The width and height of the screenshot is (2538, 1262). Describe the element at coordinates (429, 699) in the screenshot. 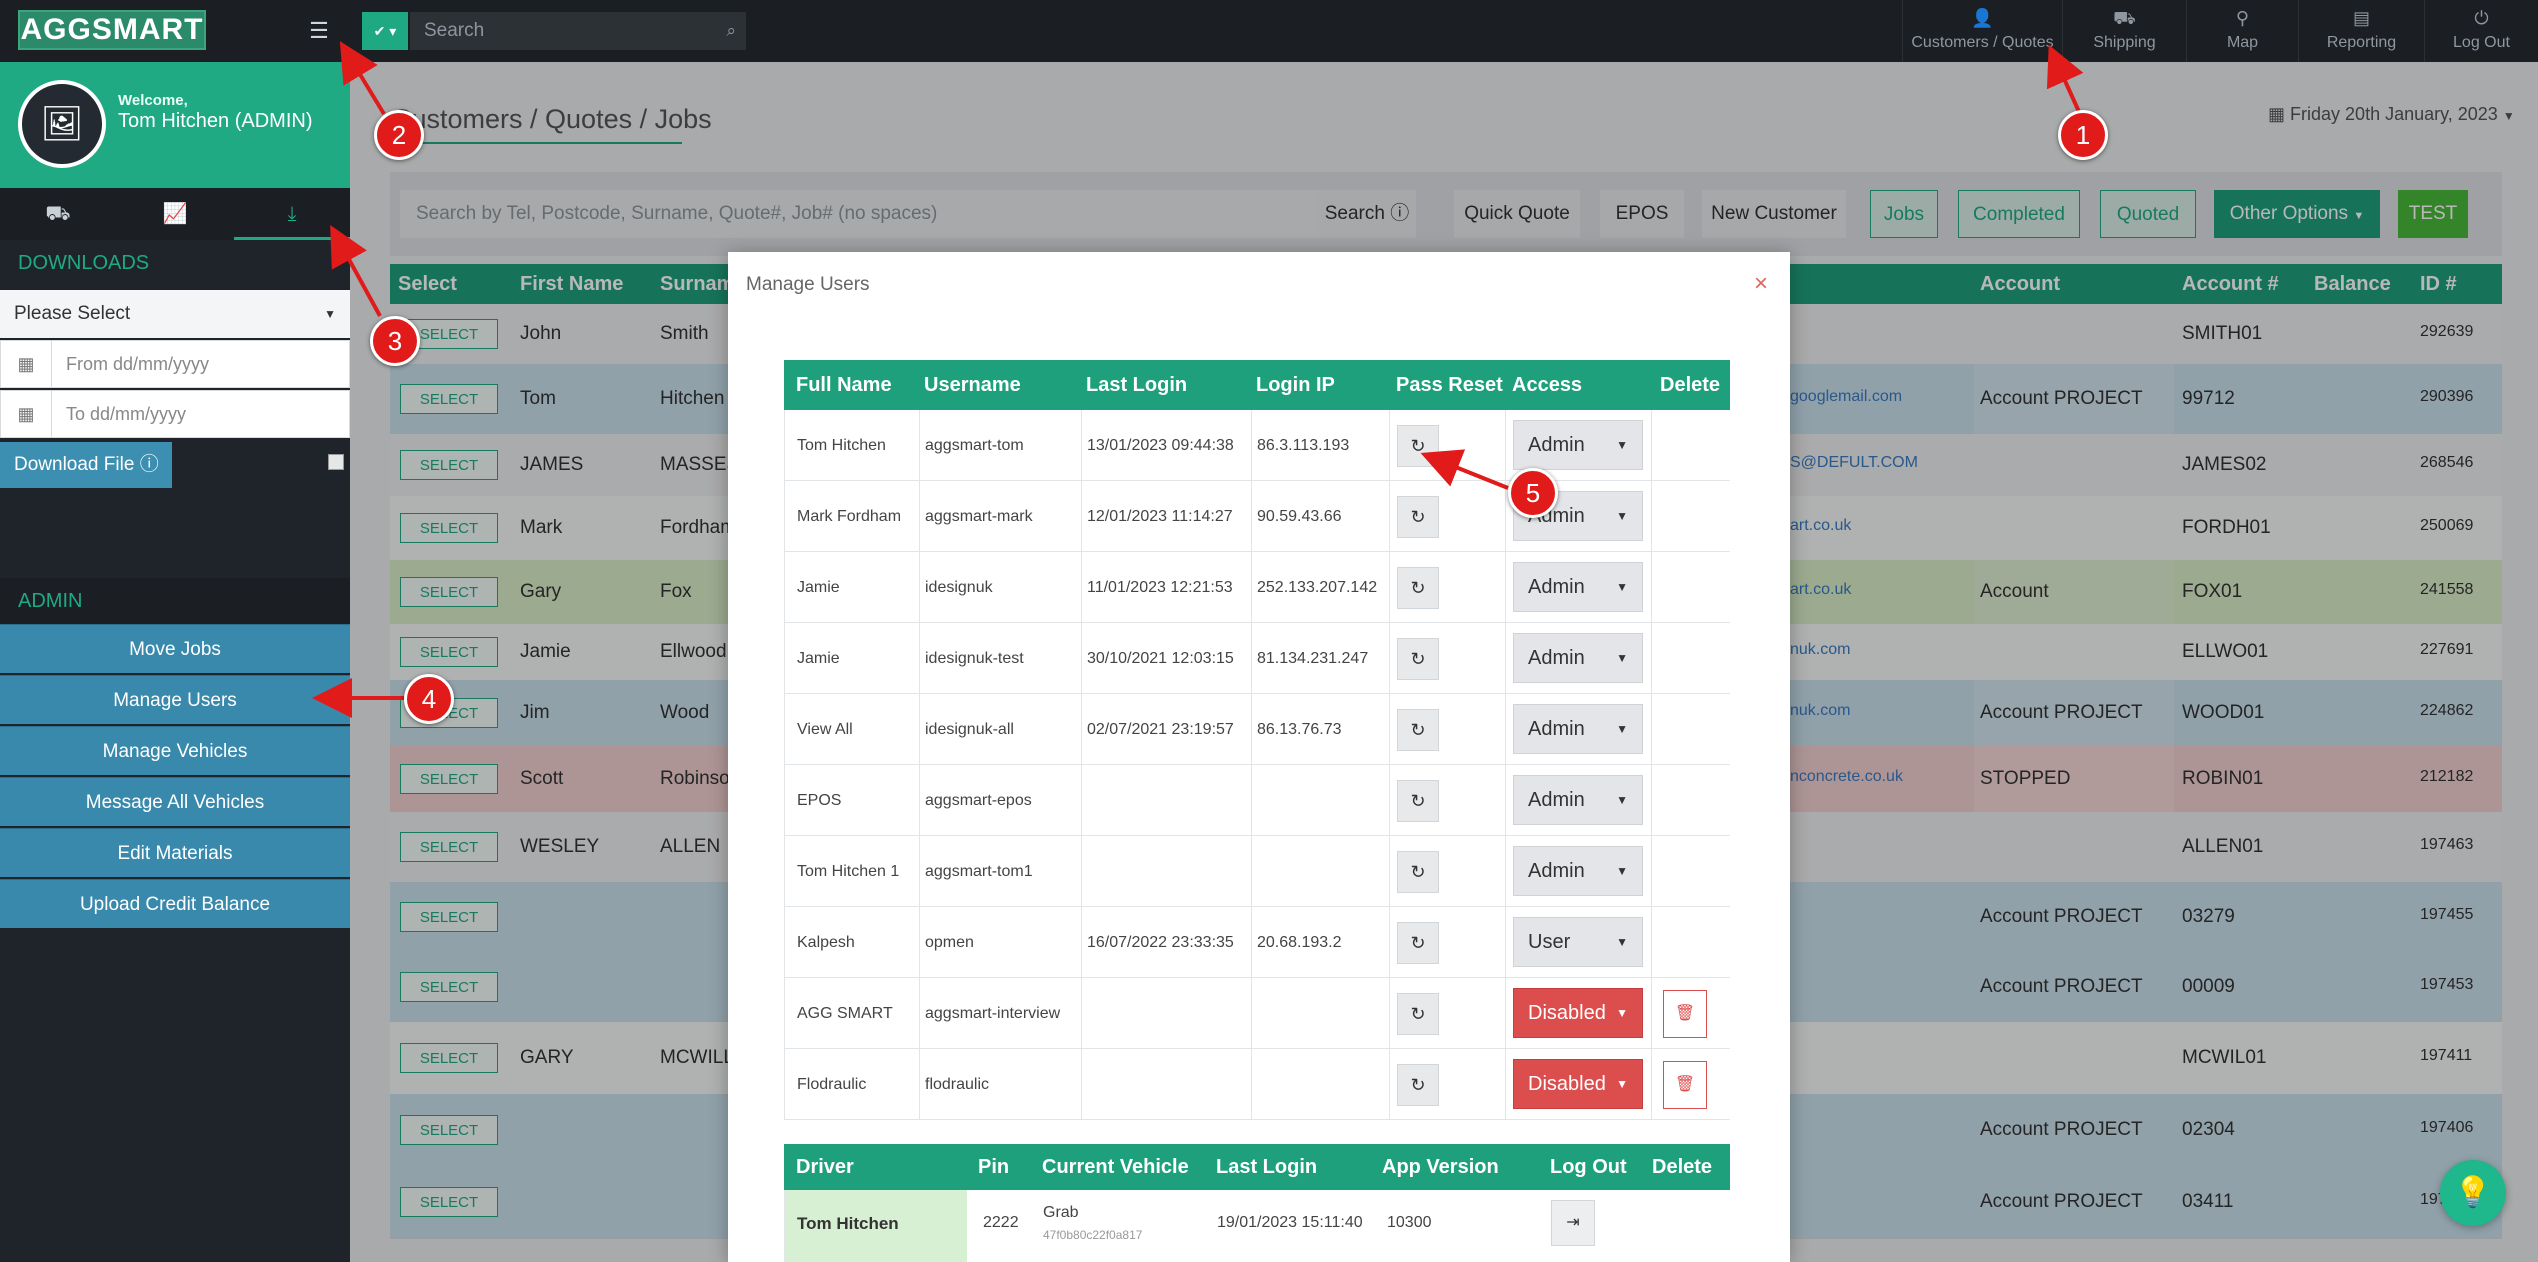

I see `callout-badge: 4` at that location.